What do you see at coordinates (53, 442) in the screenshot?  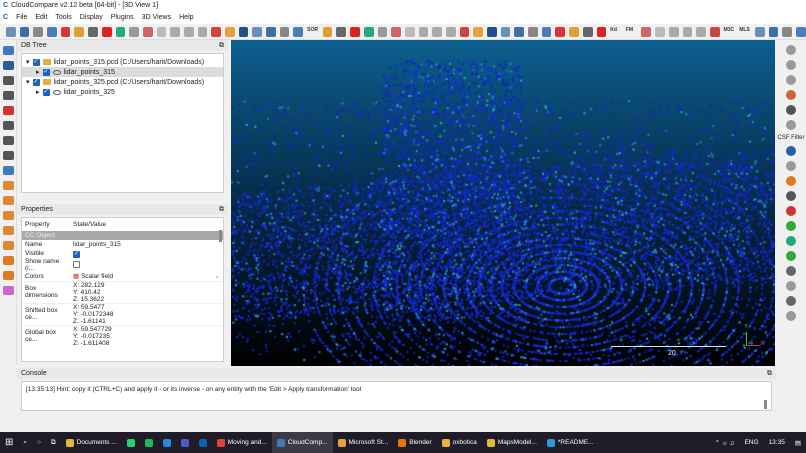 I see `task-view-icon: ⧉` at bounding box center [53, 442].